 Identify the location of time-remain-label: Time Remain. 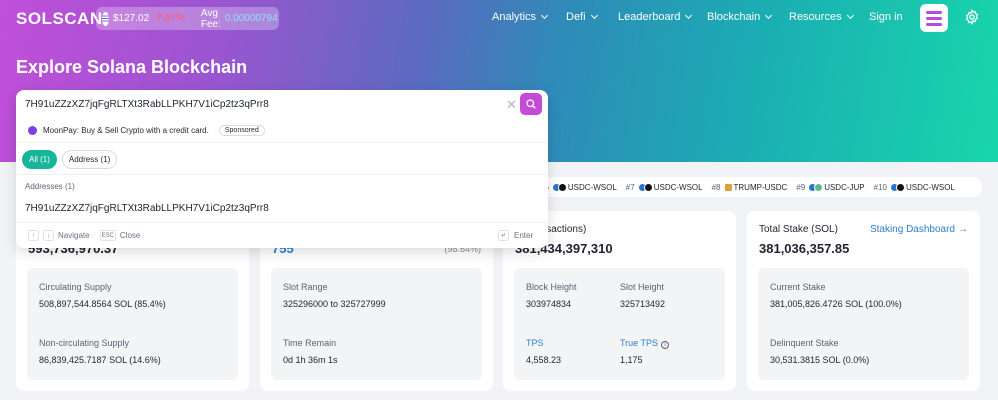
(310, 343).